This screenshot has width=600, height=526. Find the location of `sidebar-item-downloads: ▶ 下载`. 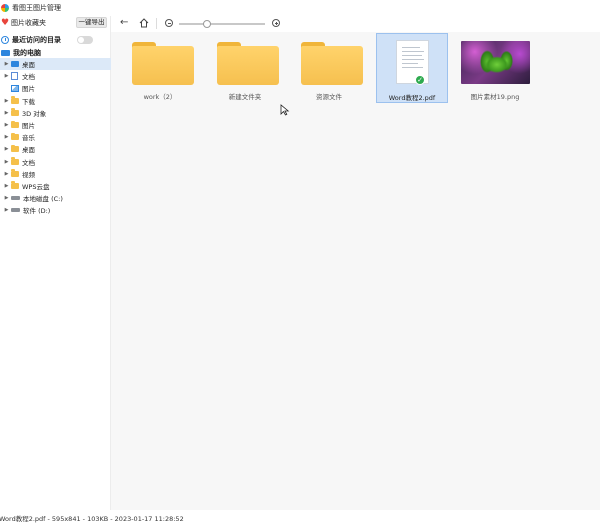

sidebar-item-downloads: ▶ 下载 is located at coordinates (55, 101).